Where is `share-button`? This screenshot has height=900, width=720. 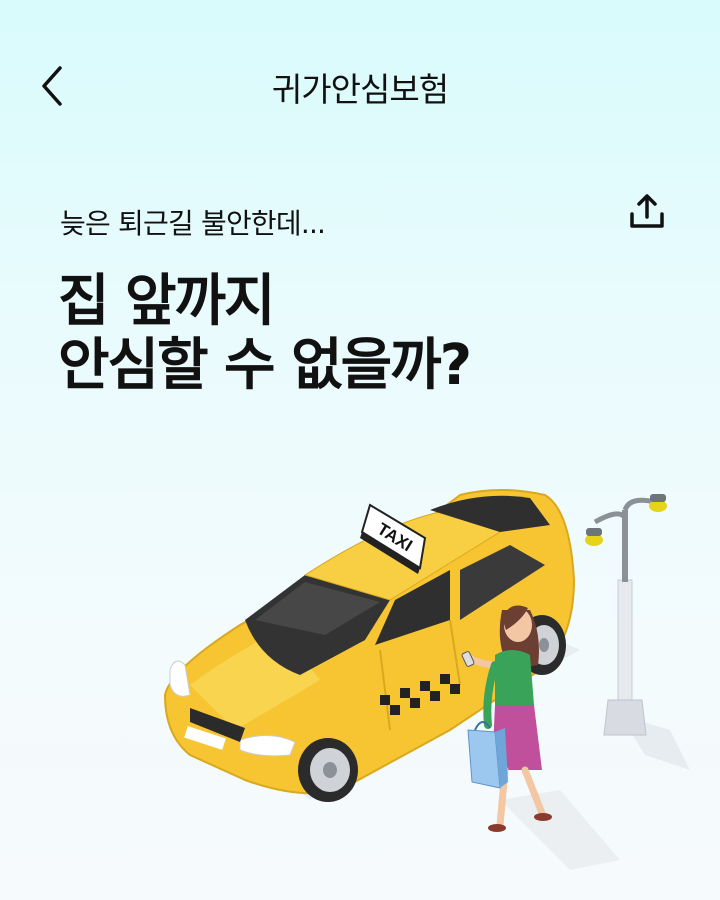
share-button is located at coordinates (647, 213).